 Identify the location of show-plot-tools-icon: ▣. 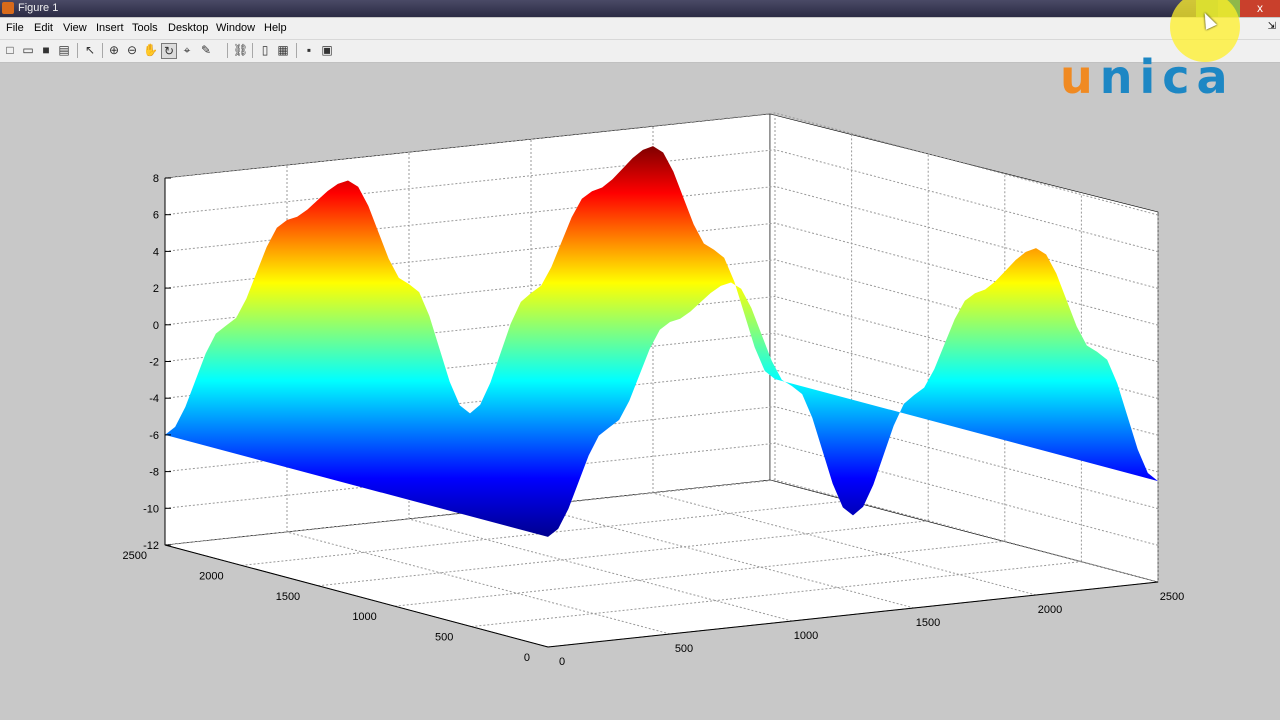
(327, 50).